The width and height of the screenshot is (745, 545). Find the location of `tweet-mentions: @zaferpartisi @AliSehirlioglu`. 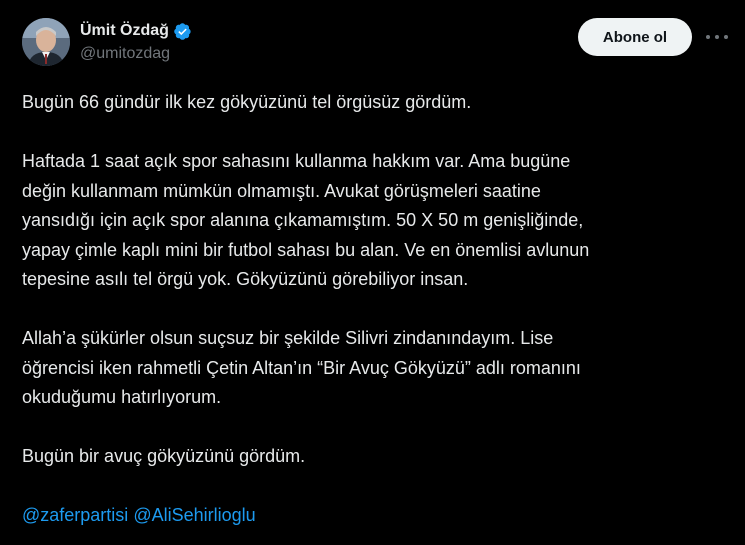

tweet-mentions: @zaferpartisi @AliSehirlioglu is located at coordinates (374, 516).